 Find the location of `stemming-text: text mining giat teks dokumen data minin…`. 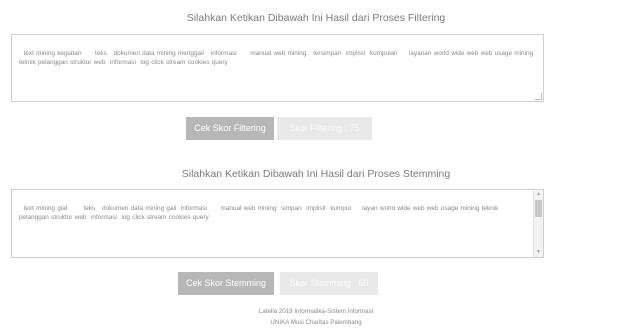

stemming-text: text mining giat teks dokumen data minin… is located at coordinates (260, 213).